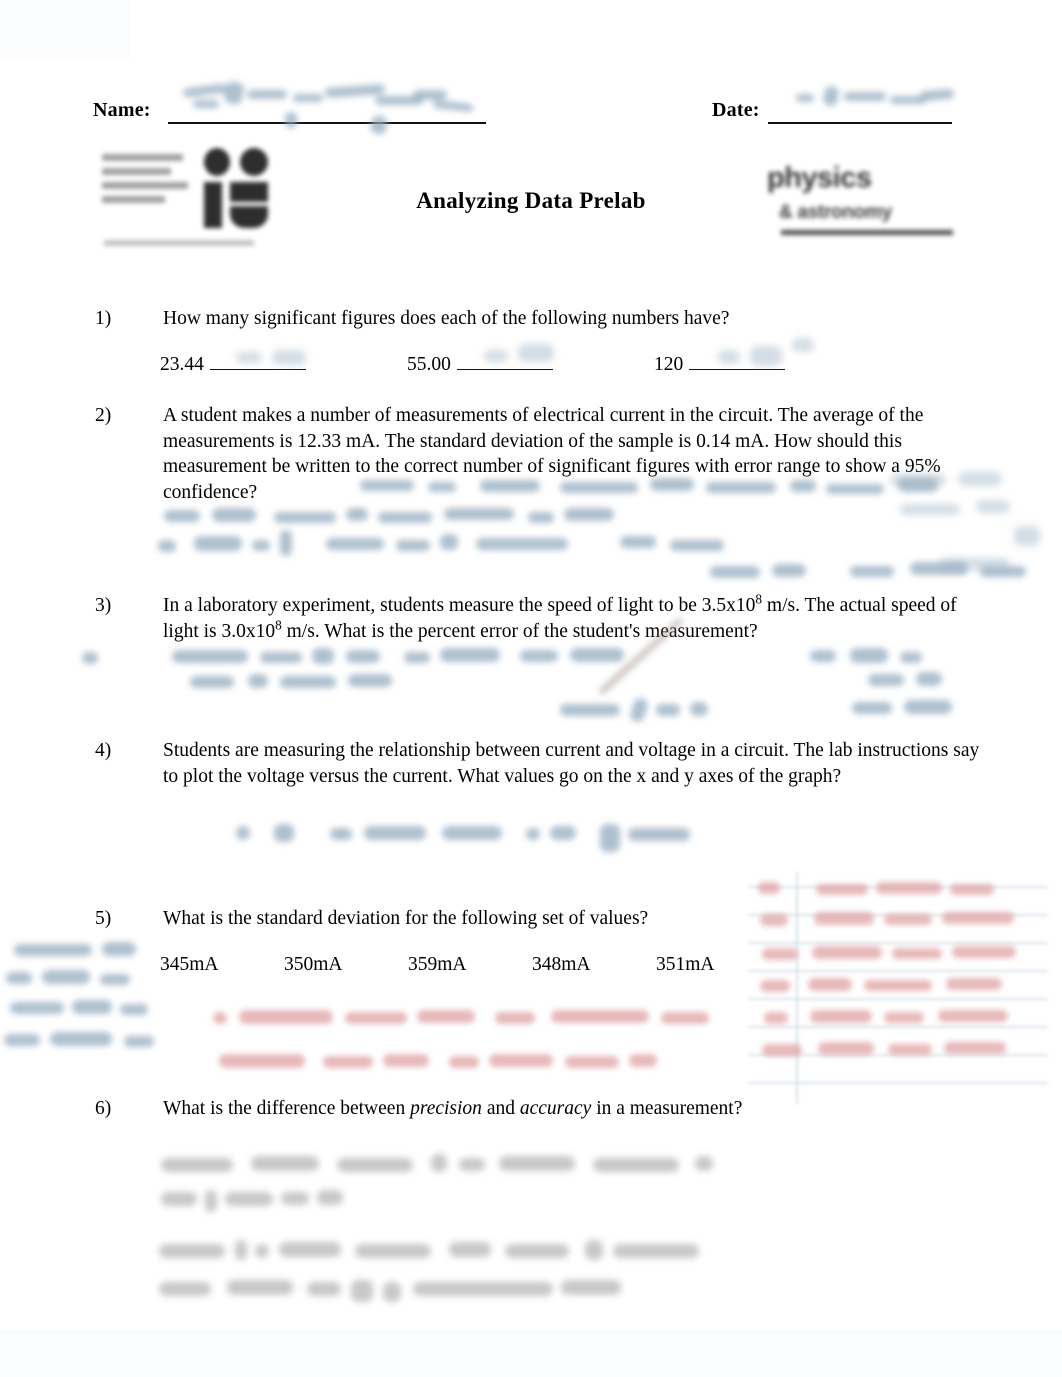 The height and width of the screenshot is (1377, 1062). Describe the element at coordinates (103, 415) in the screenshot. I see `question-2-number: 2)` at that location.